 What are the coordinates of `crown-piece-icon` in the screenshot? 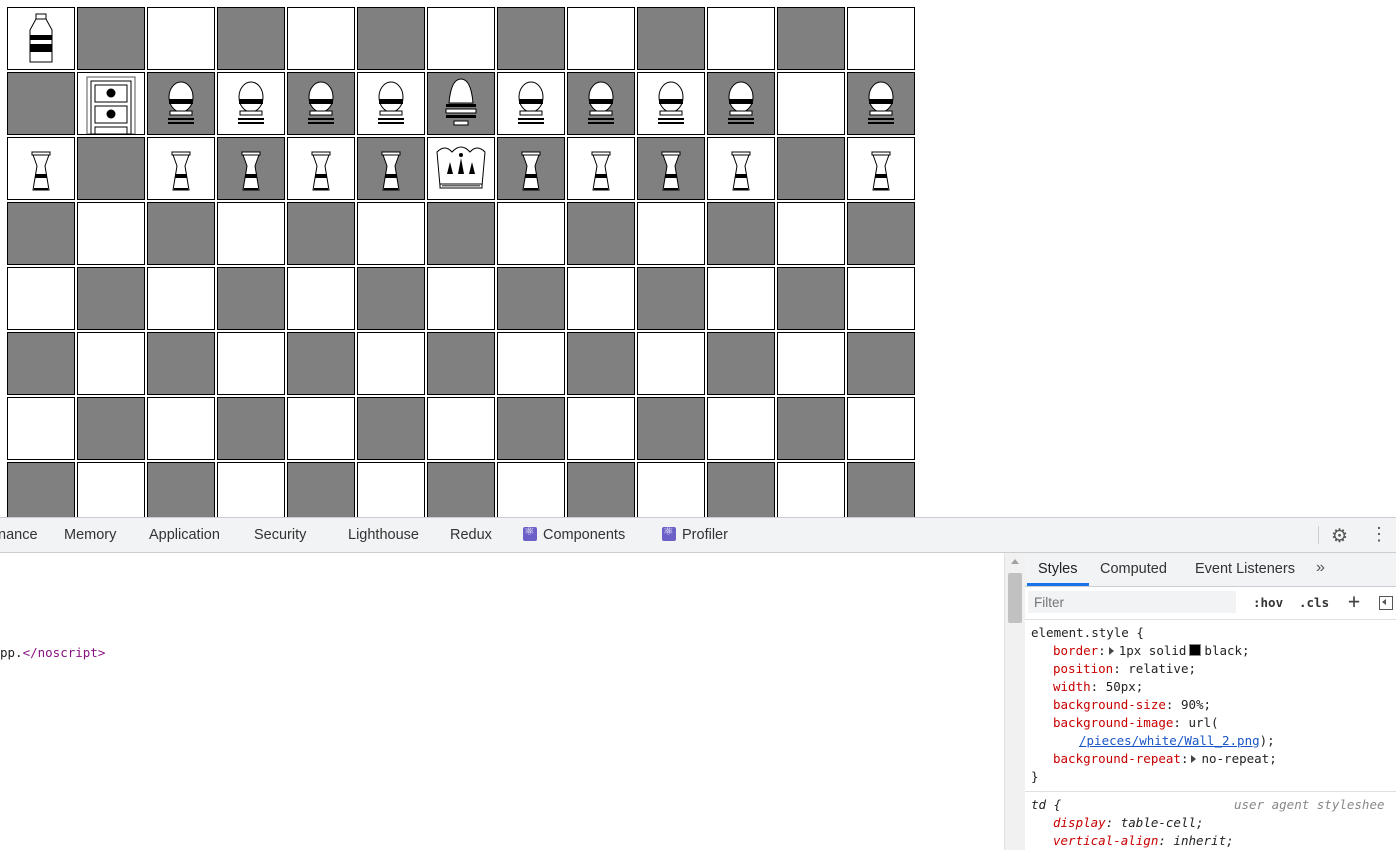 It's located at (461, 168).